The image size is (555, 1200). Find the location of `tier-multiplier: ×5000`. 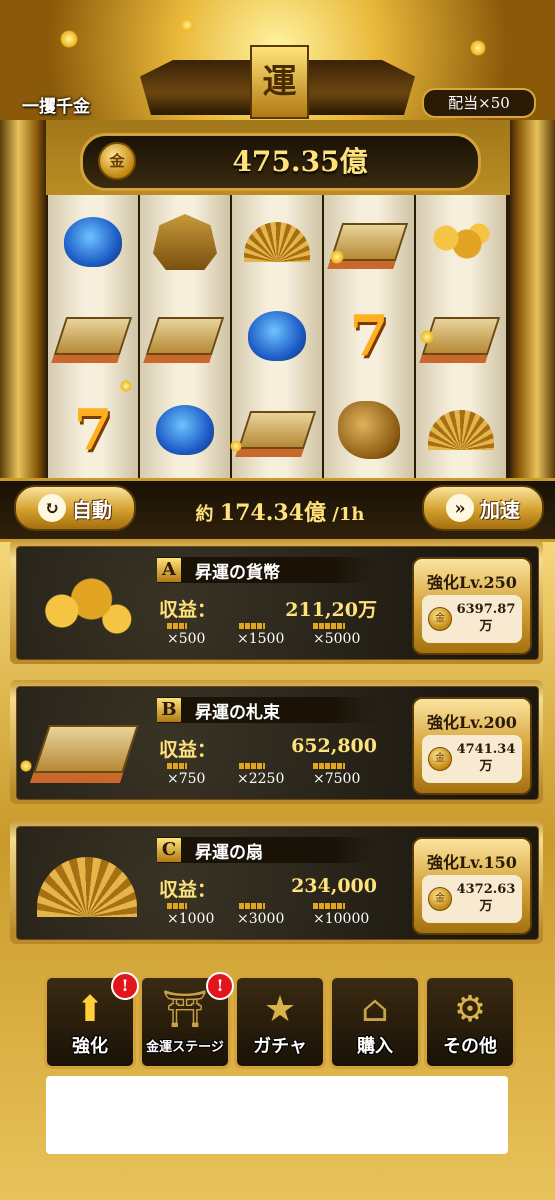

tier-multiplier: ×5000 is located at coordinates (337, 639).